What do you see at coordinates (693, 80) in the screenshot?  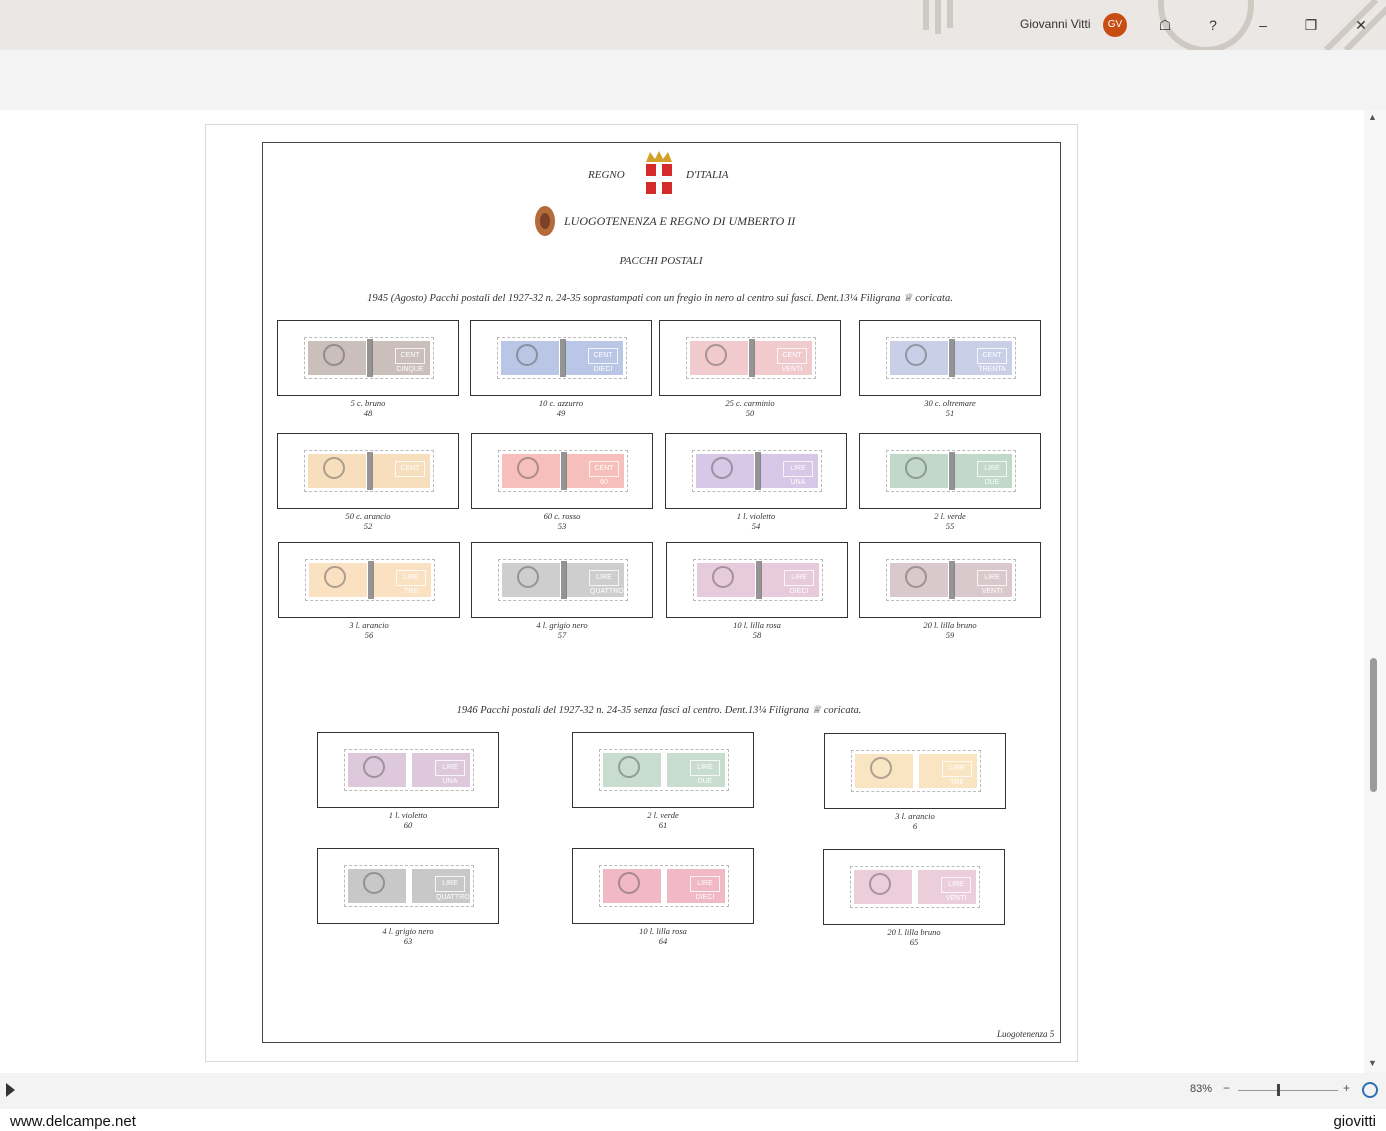 I see `ribbon` at bounding box center [693, 80].